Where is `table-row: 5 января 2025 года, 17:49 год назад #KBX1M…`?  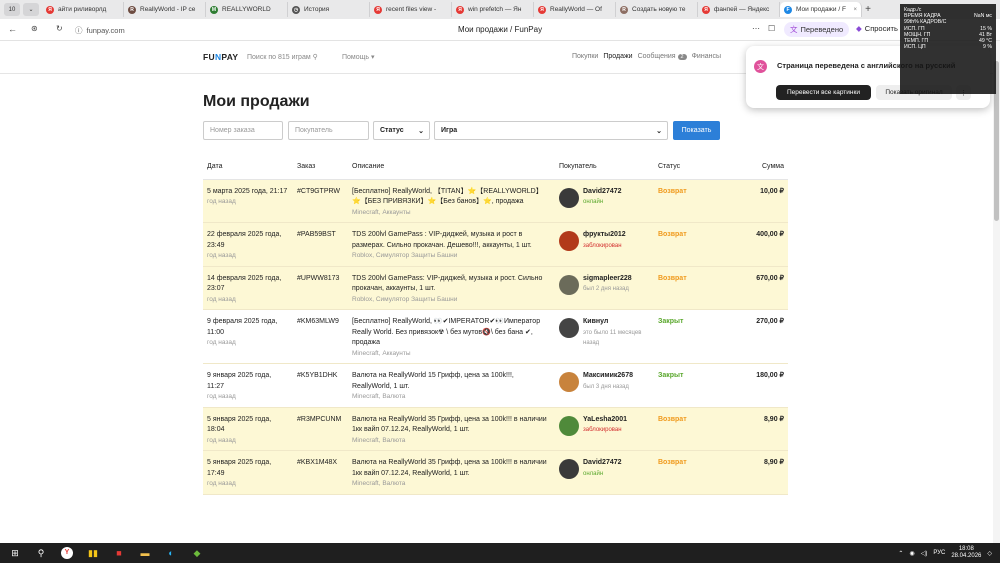
table-row: 5 января 2025 года, 17:49 год назад #KBX1M… is located at coordinates (495, 472).